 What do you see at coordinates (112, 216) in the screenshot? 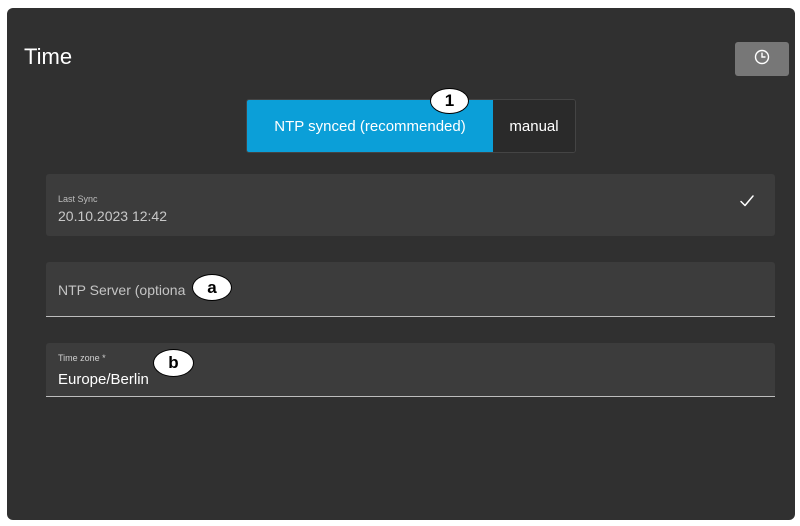
I see `last-sync-value: 20.10.2023 12:42` at bounding box center [112, 216].